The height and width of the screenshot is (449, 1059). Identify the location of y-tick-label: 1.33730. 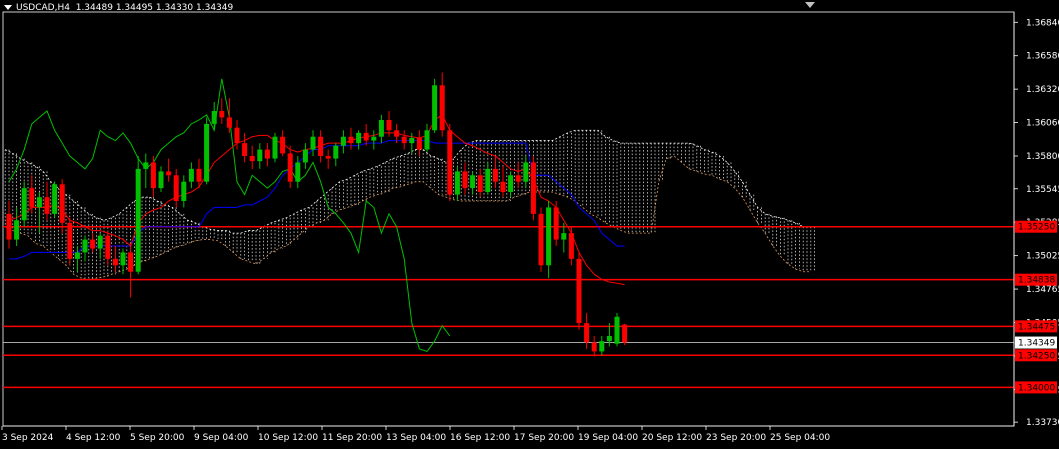
(1042, 423).